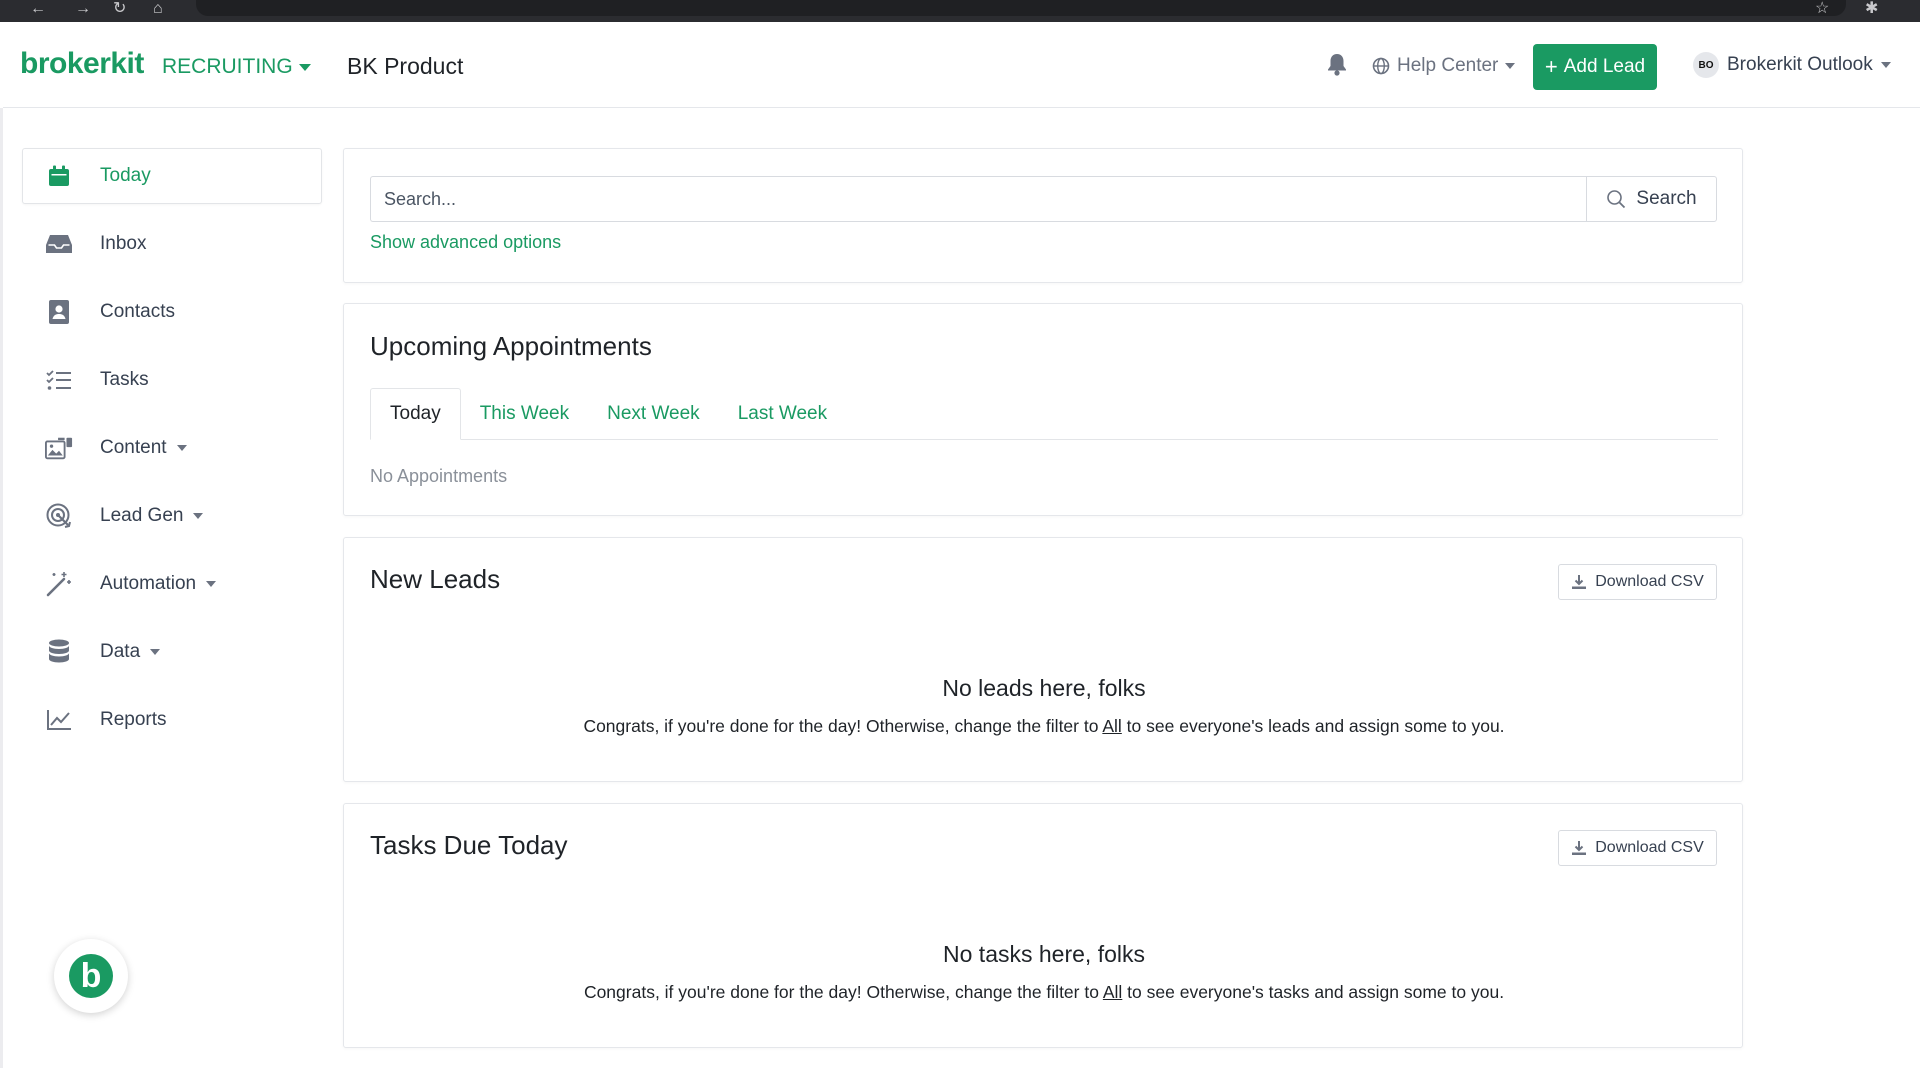  Describe the element at coordinates (469, 845) in the screenshot. I see `tasks-due-title: Tasks Due Today` at that location.